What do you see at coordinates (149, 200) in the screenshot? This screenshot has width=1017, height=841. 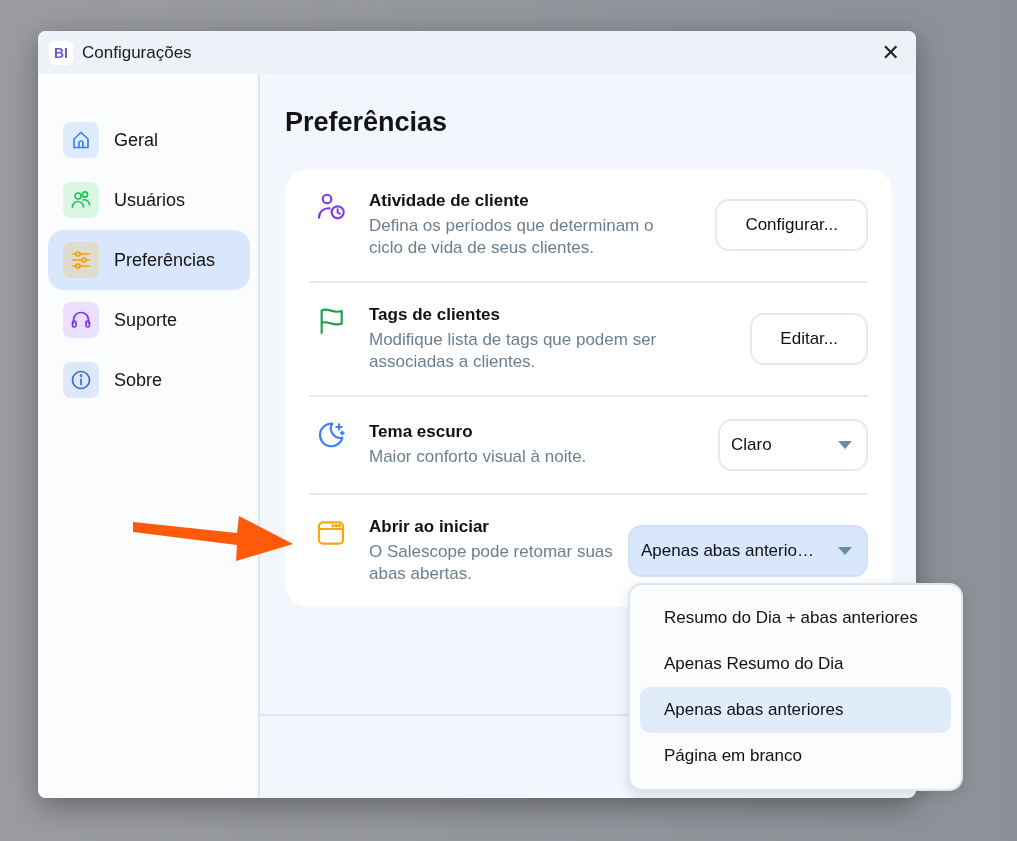 I see `sidebar-item: Usuários` at bounding box center [149, 200].